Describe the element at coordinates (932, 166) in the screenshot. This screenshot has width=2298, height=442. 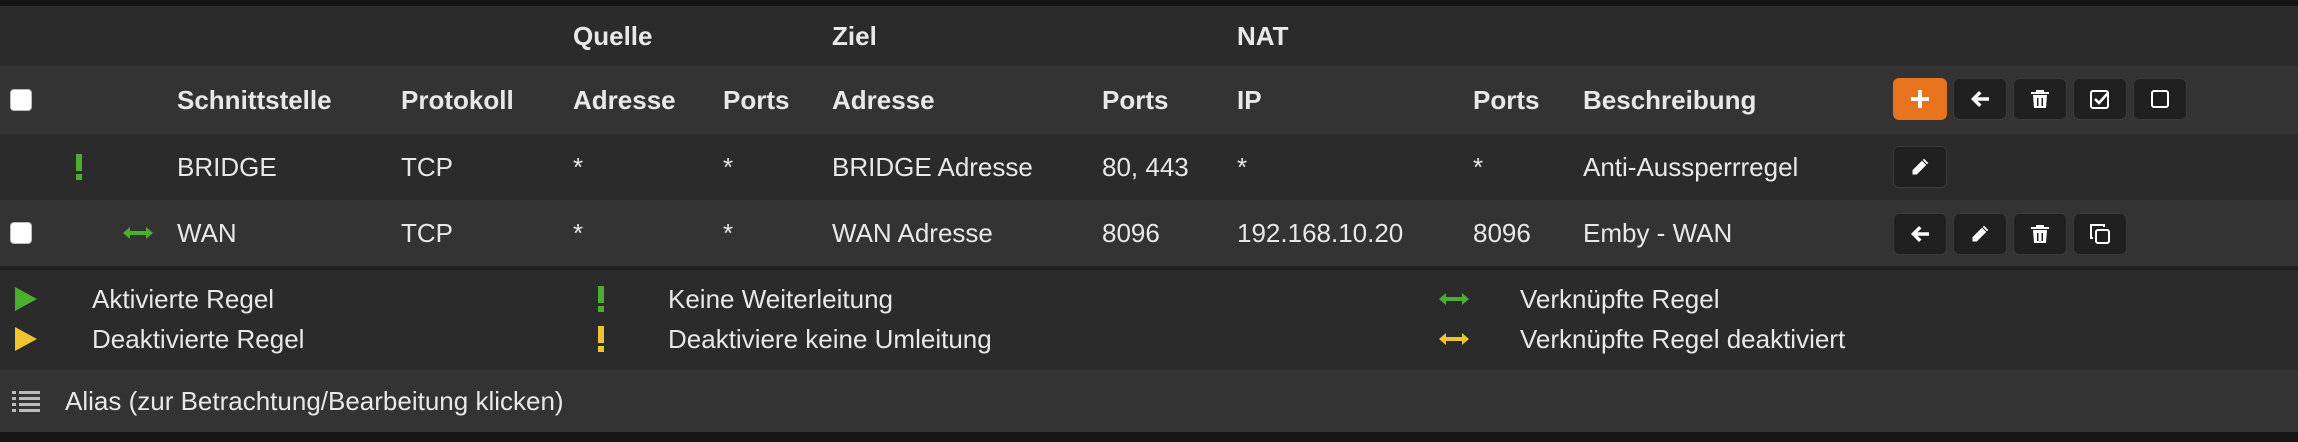
I see `row-destination-address: BRIDGE Adresse` at that location.